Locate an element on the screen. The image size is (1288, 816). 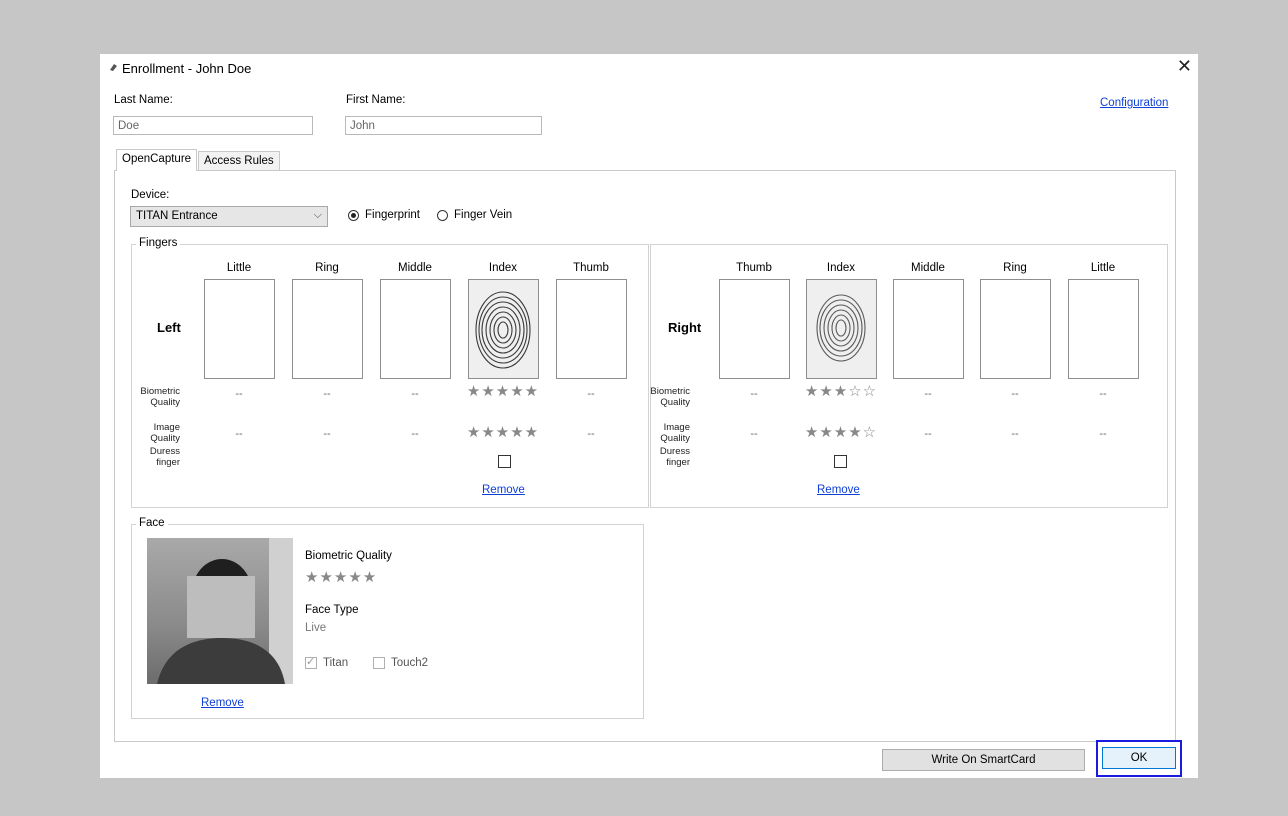
right-thumb-slot is located at coordinates (754, 329).